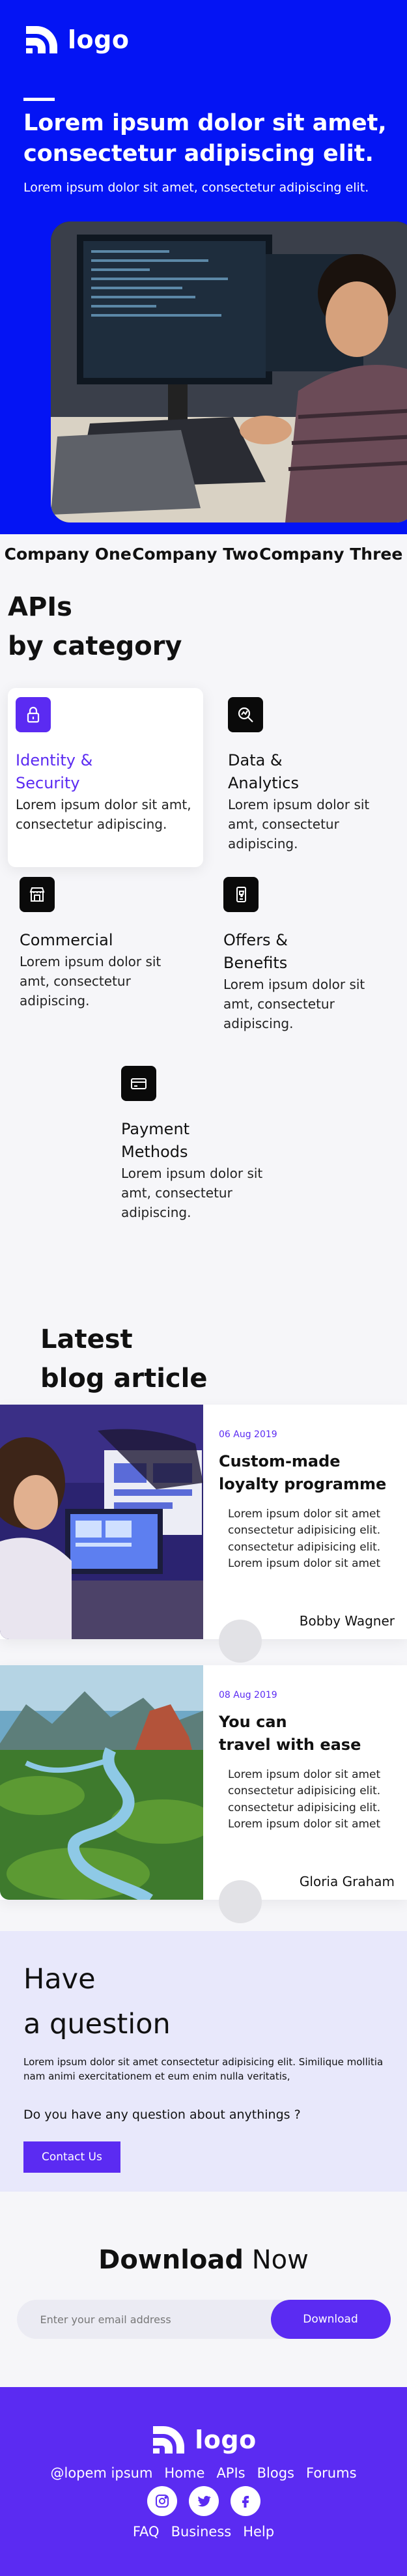 The width and height of the screenshot is (407, 2576). Describe the element at coordinates (313, 1733) in the screenshot. I see `blog-card-title: You can travel with ease` at that location.